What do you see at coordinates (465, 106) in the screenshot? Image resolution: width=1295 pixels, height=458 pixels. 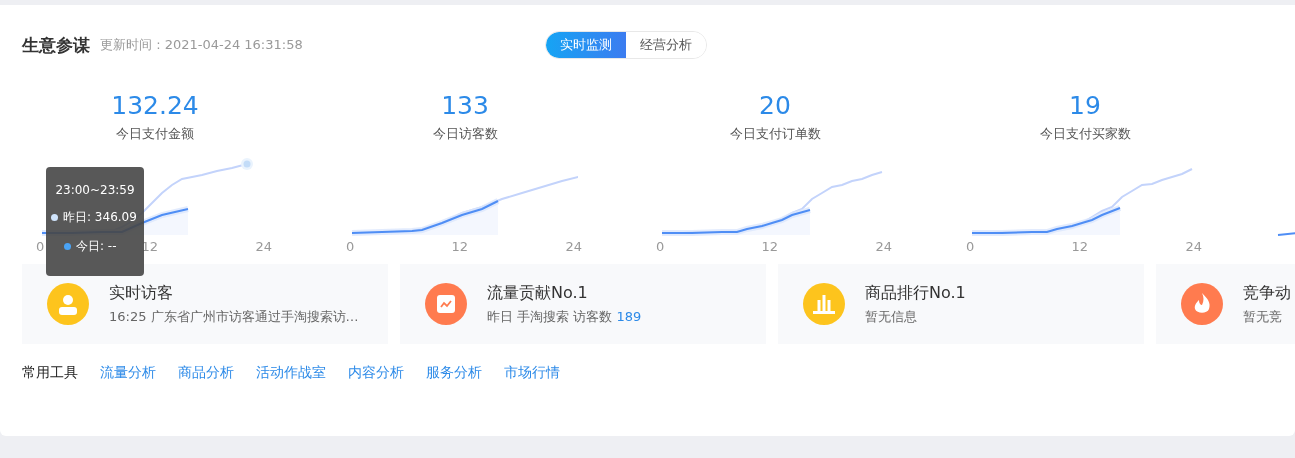 I see `metric-value: 133` at bounding box center [465, 106].